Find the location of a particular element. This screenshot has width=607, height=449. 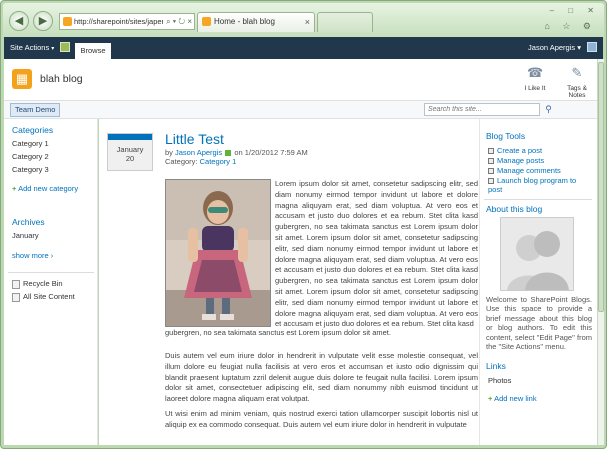

post-datetime: 1/20/2012 7:59 AM is located at coordinates (276, 152).